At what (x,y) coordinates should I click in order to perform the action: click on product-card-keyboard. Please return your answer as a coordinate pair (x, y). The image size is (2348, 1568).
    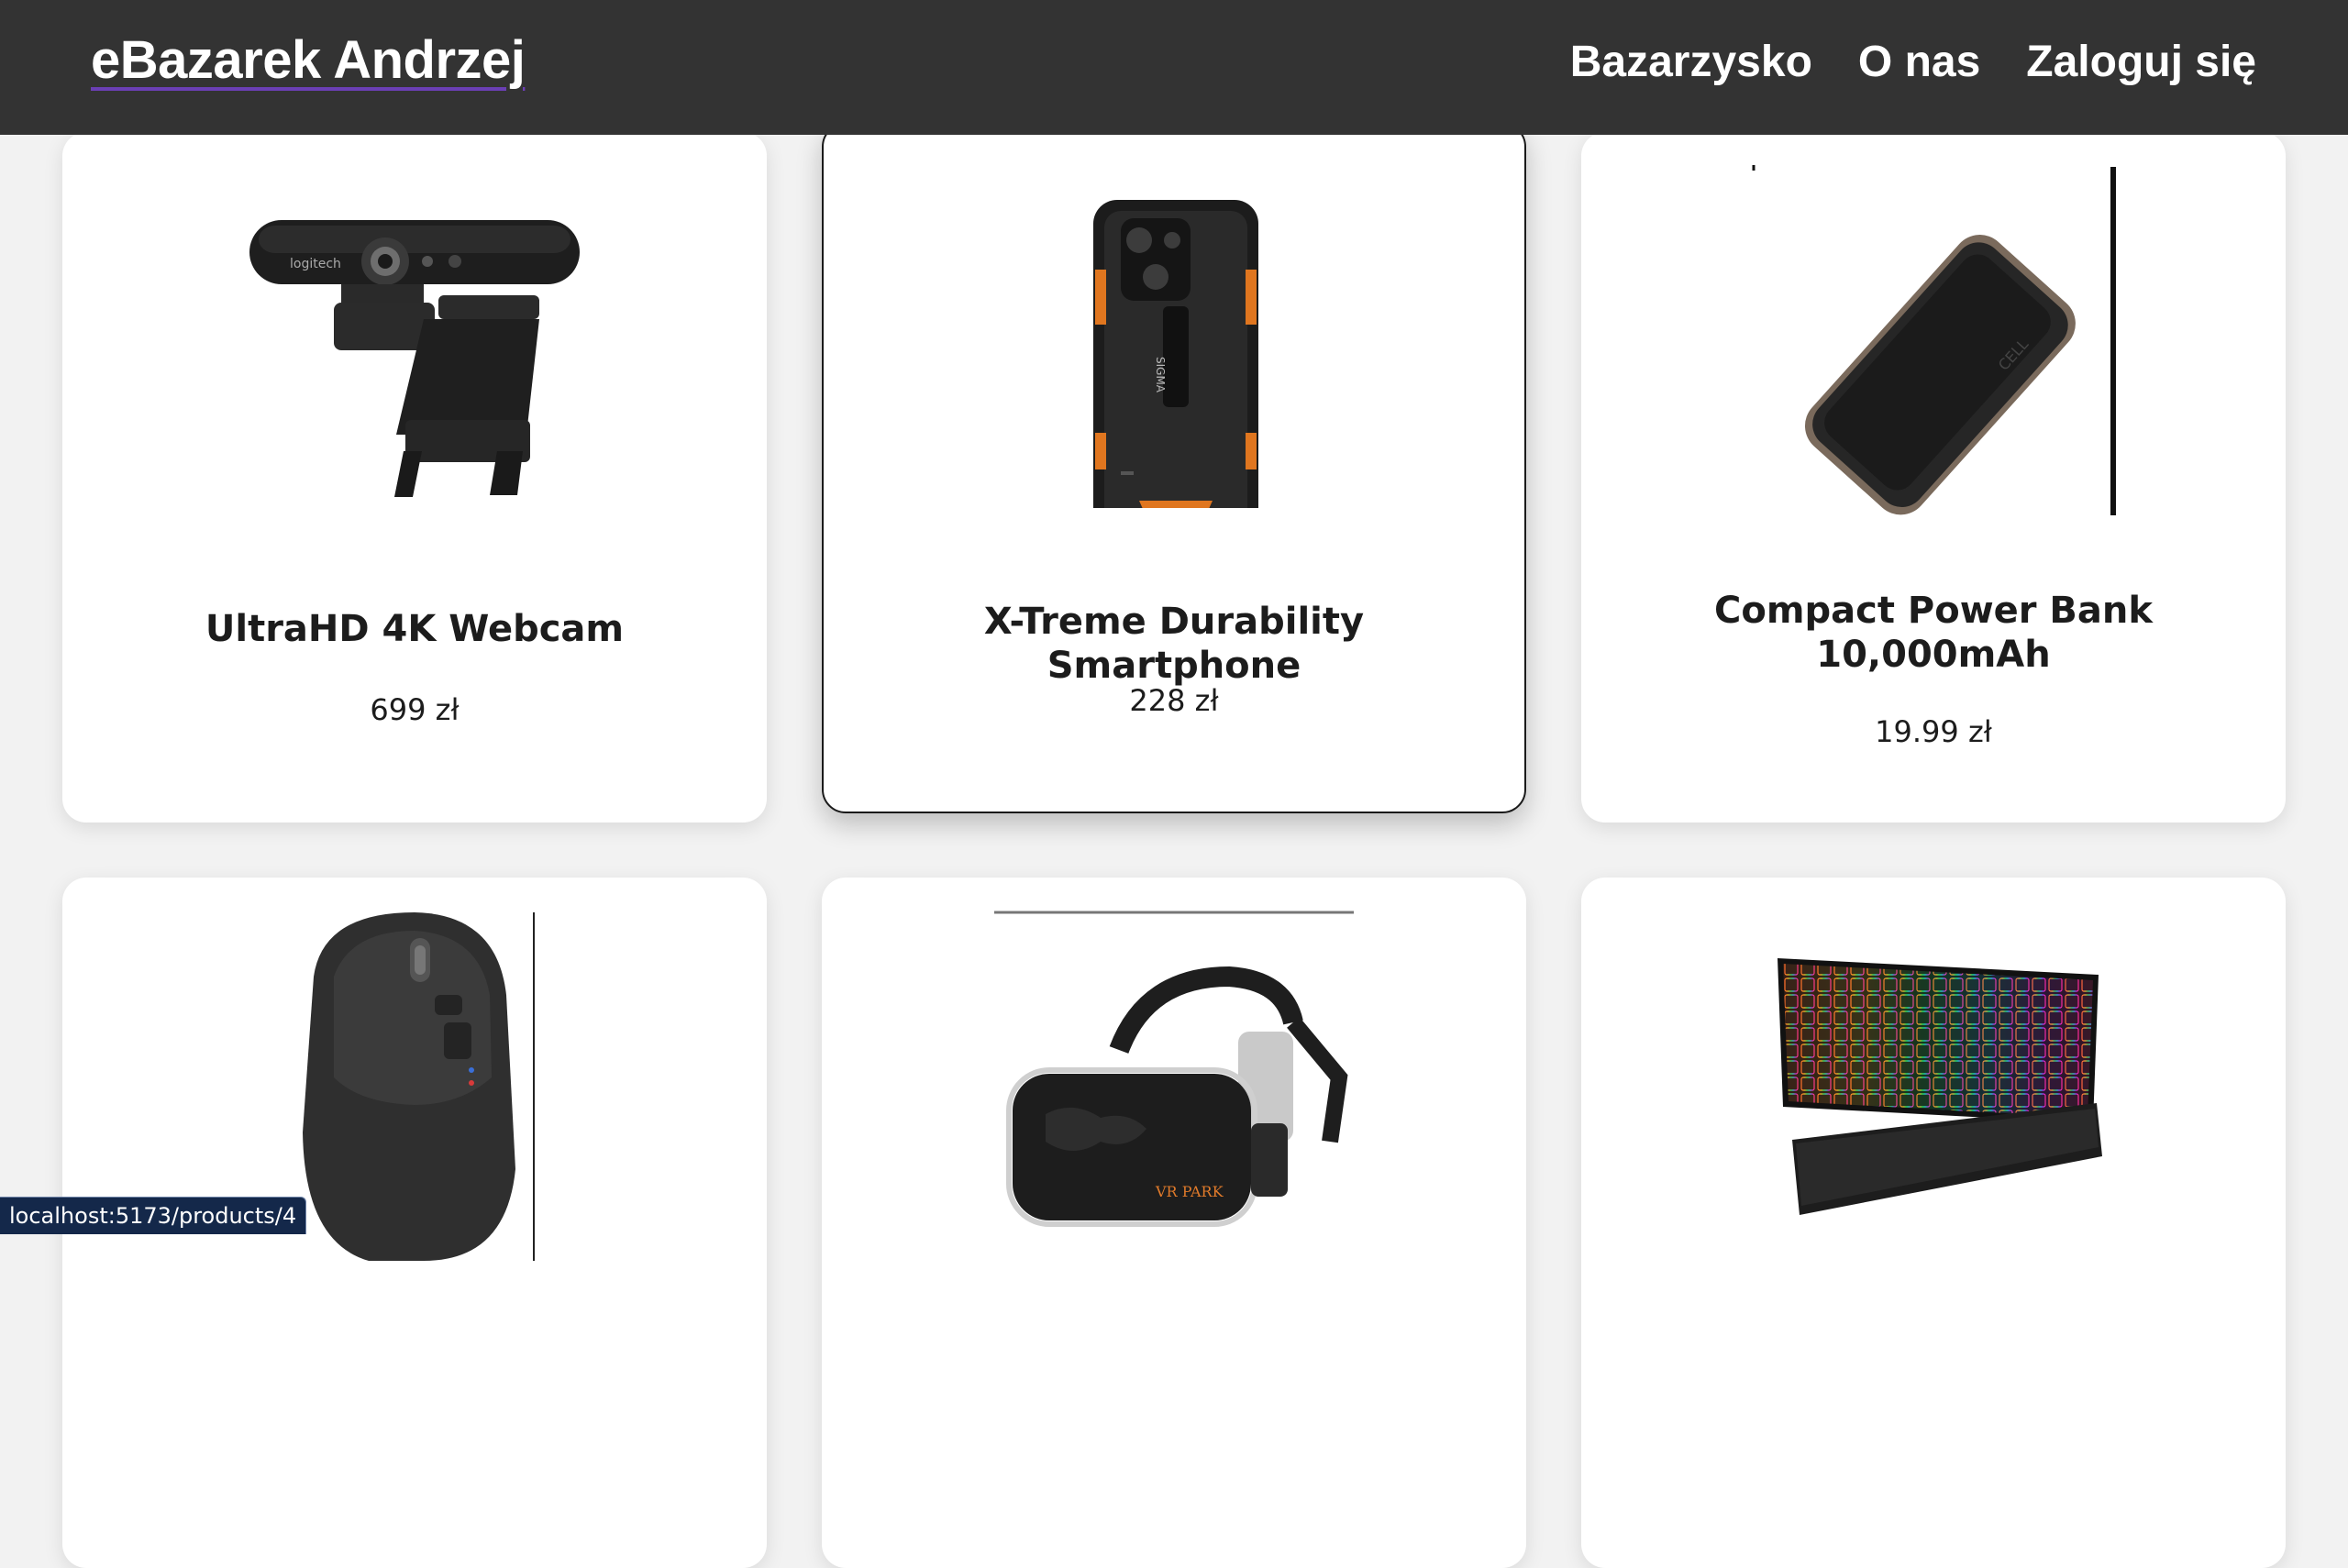
    Looking at the image, I should click on (1933, 1223).